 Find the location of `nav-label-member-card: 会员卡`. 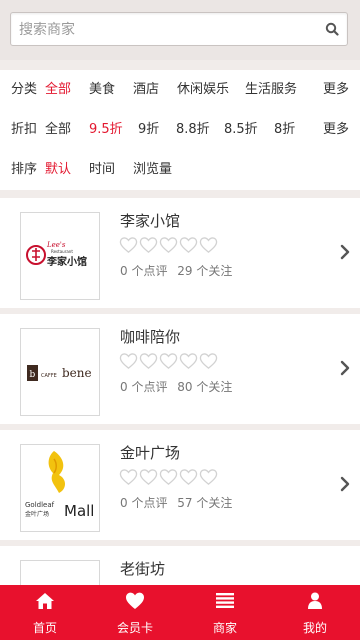

nav-label-member-card: 会员卡 is located at coordinates (134, 628).